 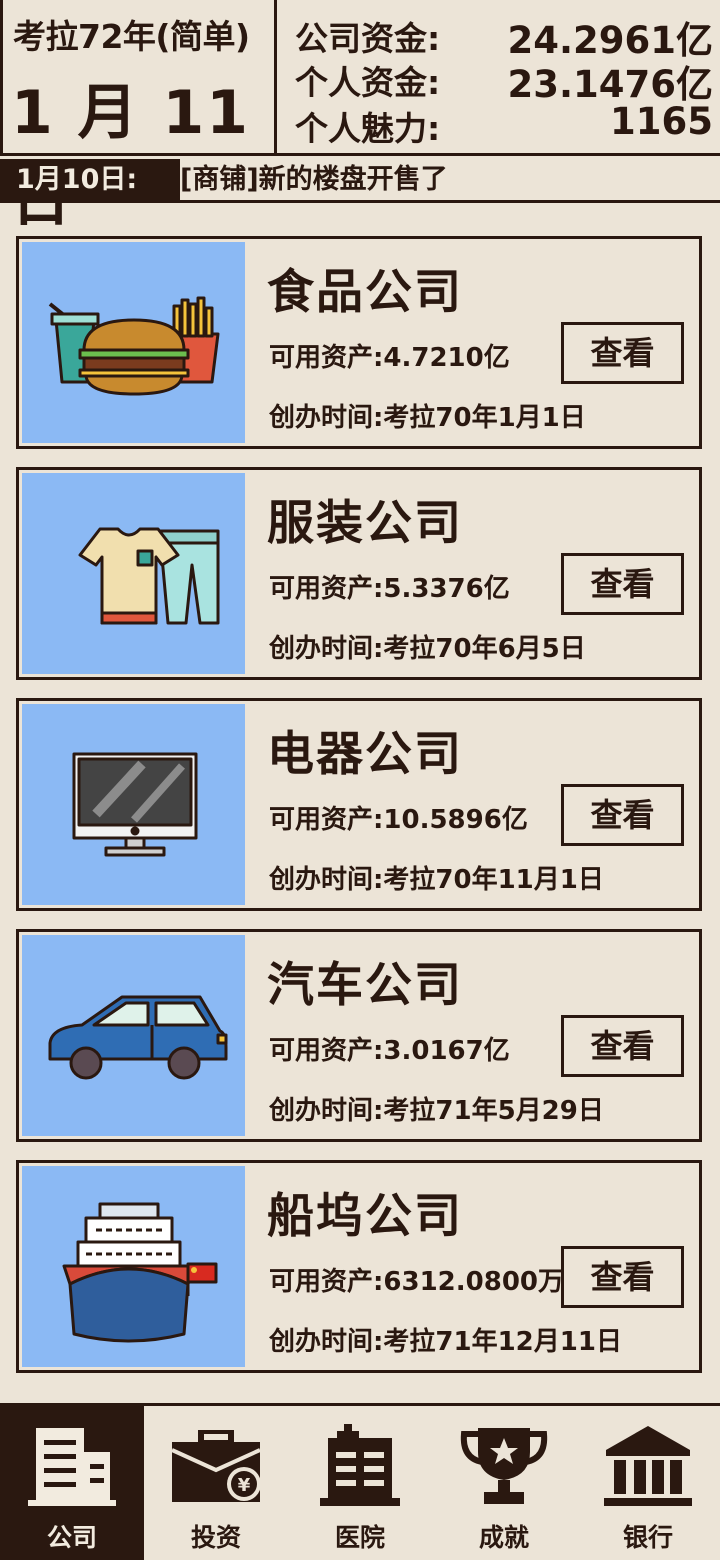 What do you see at coordinates (368, 128) in the screenshot?
I see `charisma-label: 个人魅力:` at bounding box center [368, 128].